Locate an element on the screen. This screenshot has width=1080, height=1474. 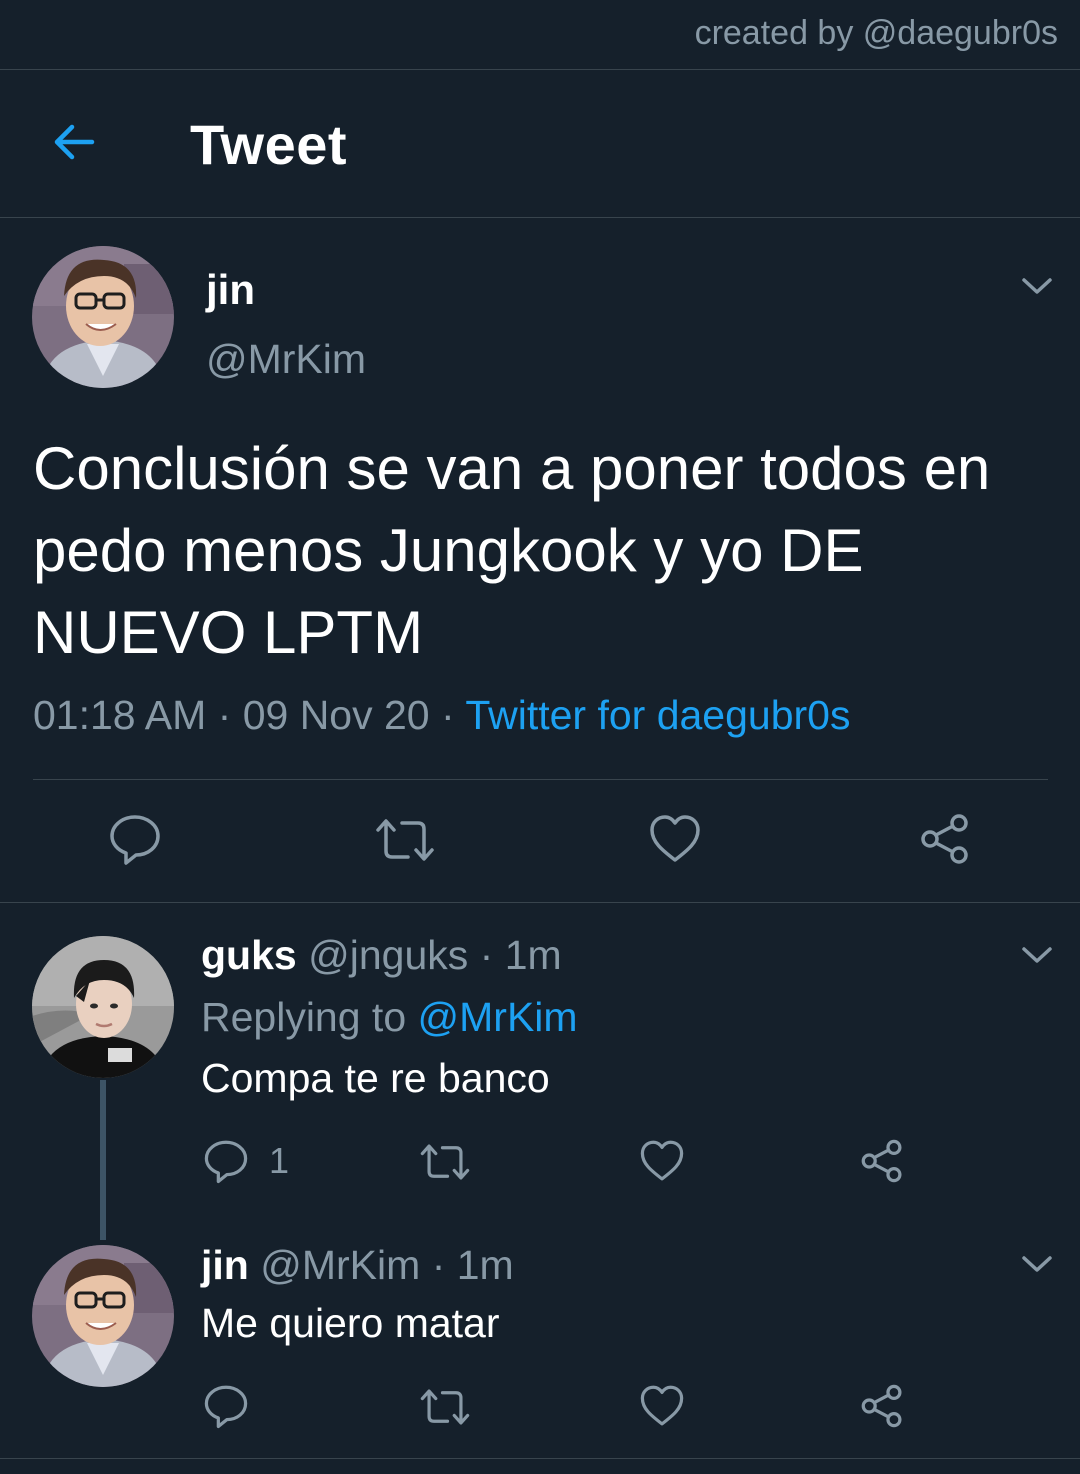
reply-button: 1 is located at coordinates (246, 1161).